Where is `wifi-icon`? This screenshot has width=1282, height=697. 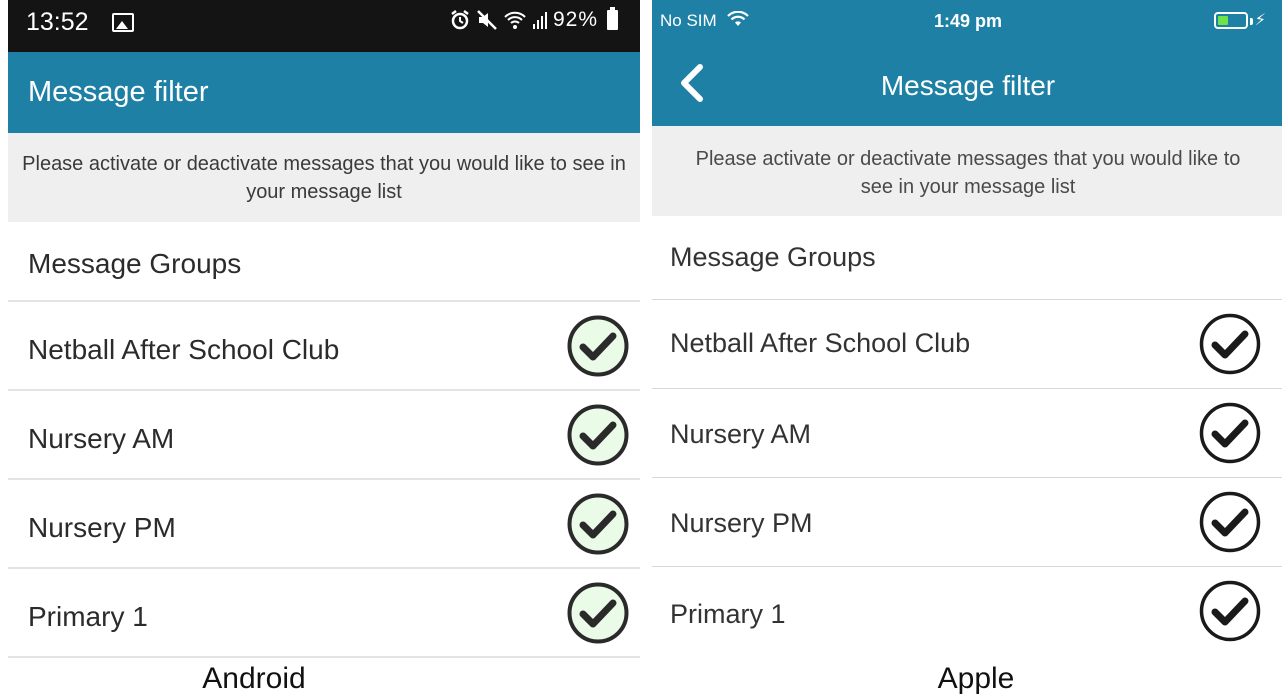
wifi-icon is located at coordinates (515, 20).